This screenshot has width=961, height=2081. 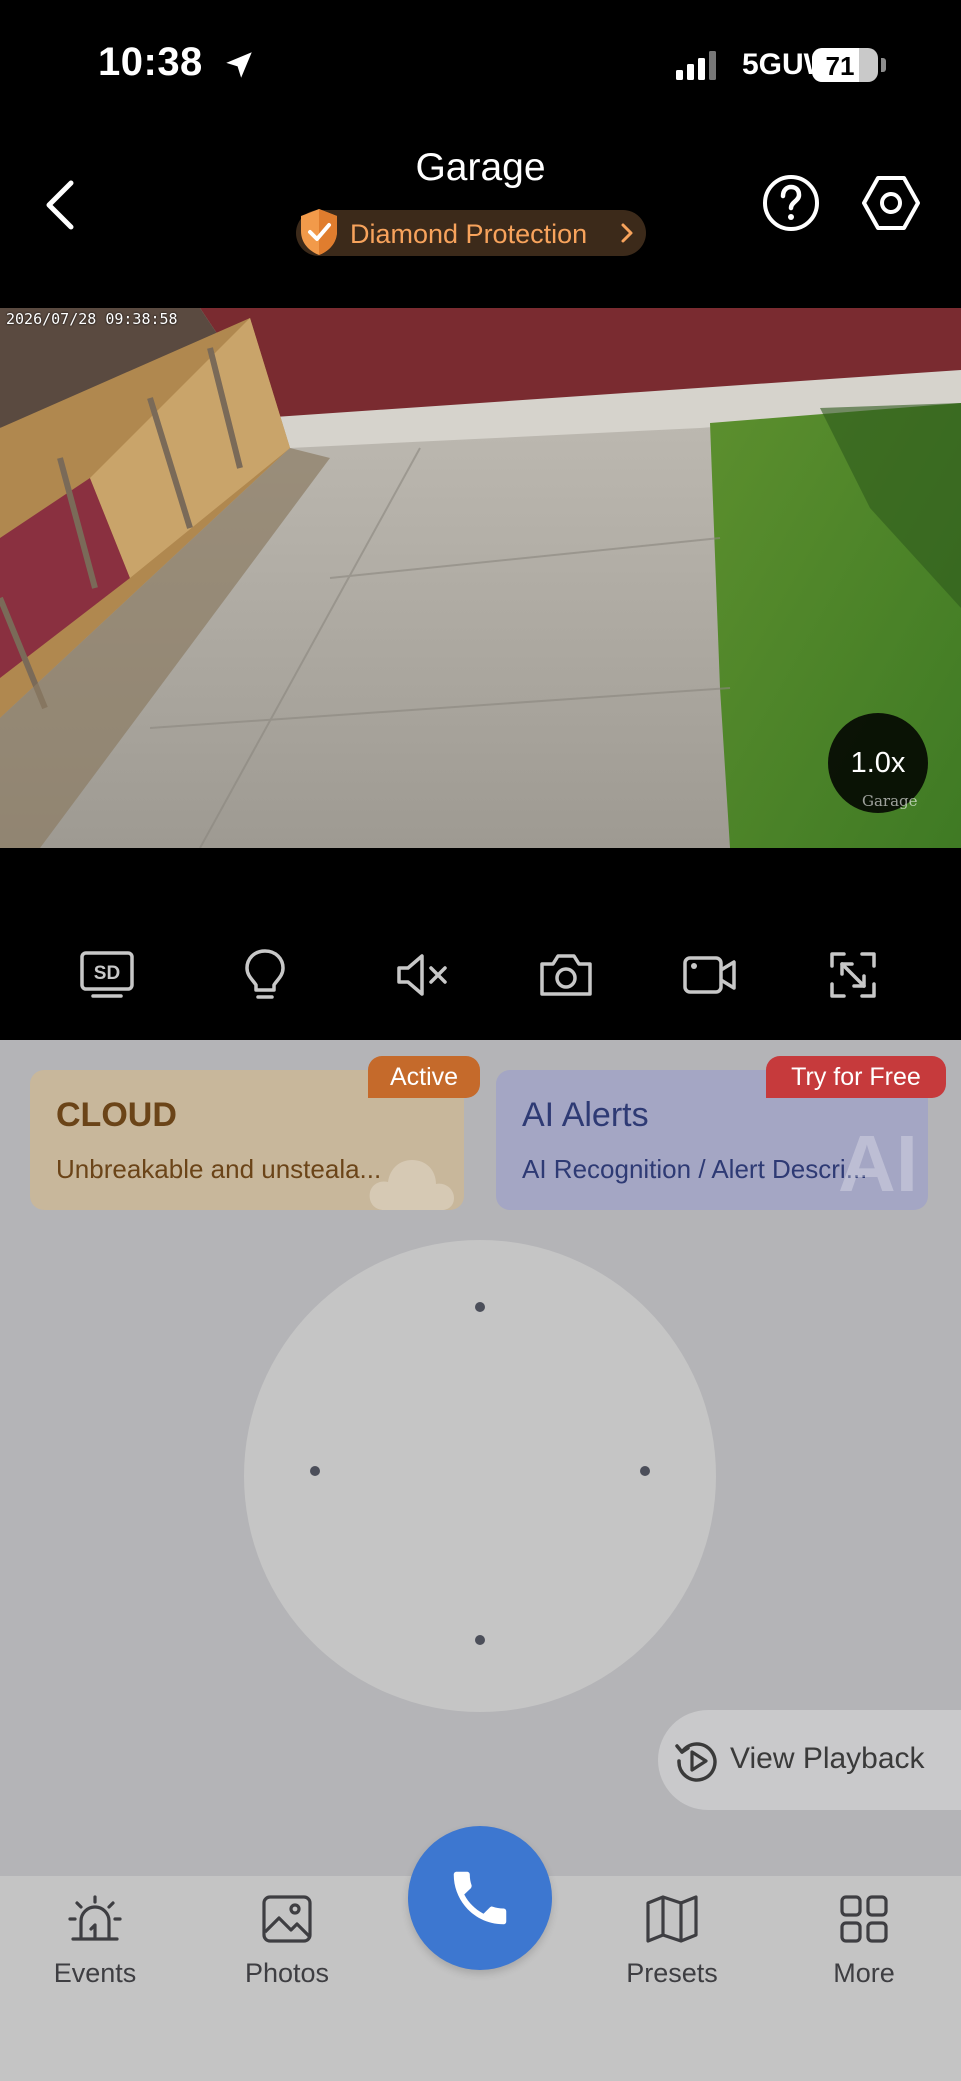 What do you see at coordinates (411, 1185) in the screenshot?
I see `cloud-watermark-icon` at bounding box center [411, 1185].